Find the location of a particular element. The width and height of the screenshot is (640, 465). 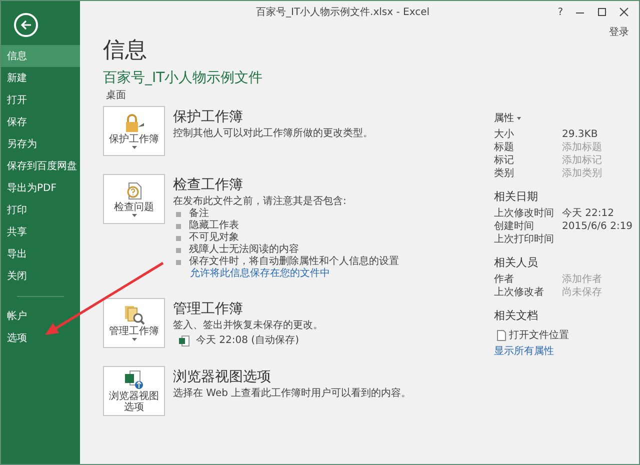

section-title: 浏览器视图选项 is located at coordinates (222, 377).